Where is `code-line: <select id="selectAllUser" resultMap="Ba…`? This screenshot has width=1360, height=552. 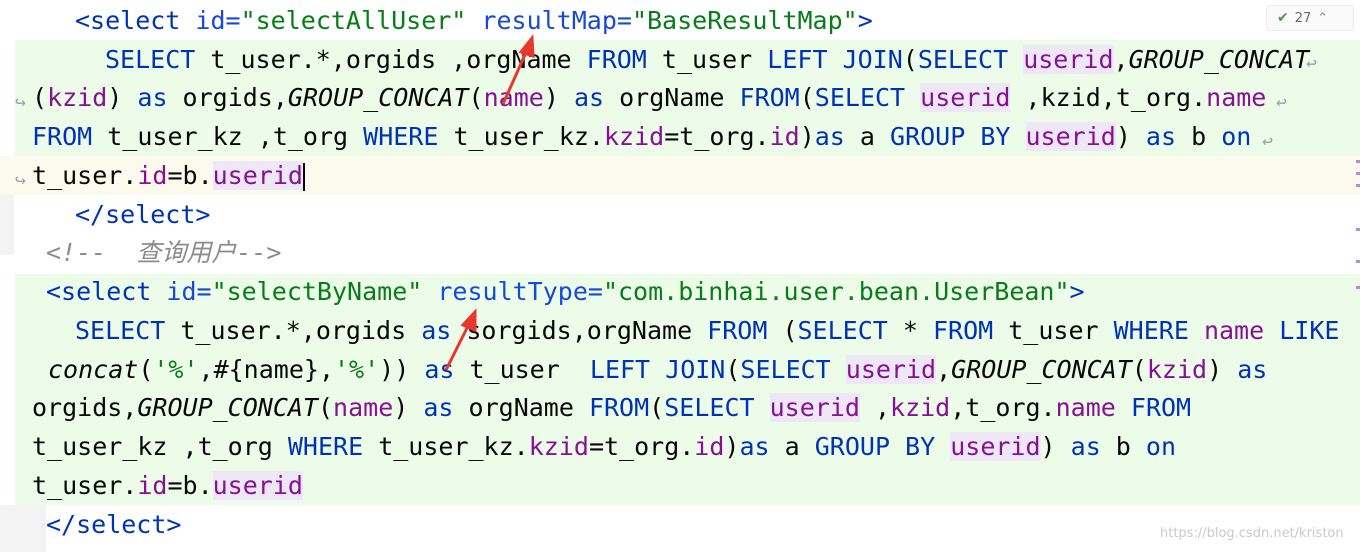
code-line: <select id="selectAllUser" resultMap="Ba… is located at coordinates (717, 21).